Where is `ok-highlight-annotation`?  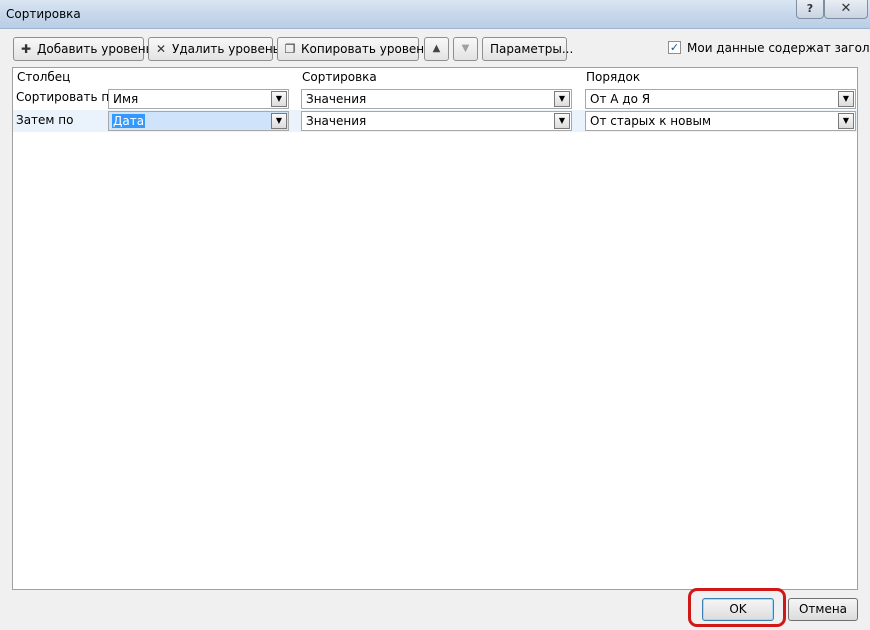 ok-highlight-annotation is located at coordinates (737, 607).